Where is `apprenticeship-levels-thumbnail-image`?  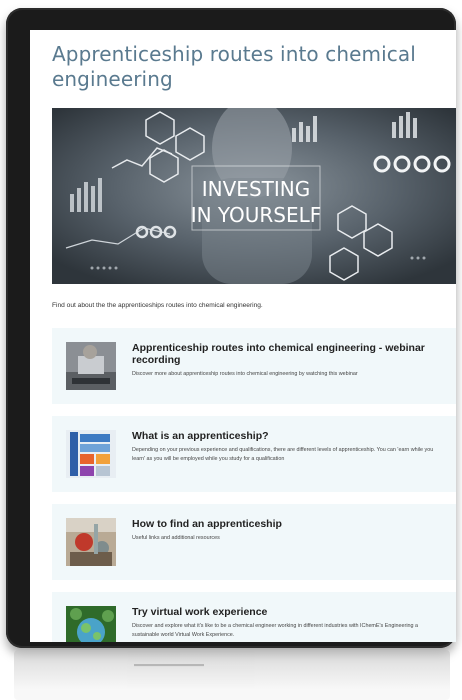
apprenticeship-levels-thumbnail-image is located at coordinates (91, 454).